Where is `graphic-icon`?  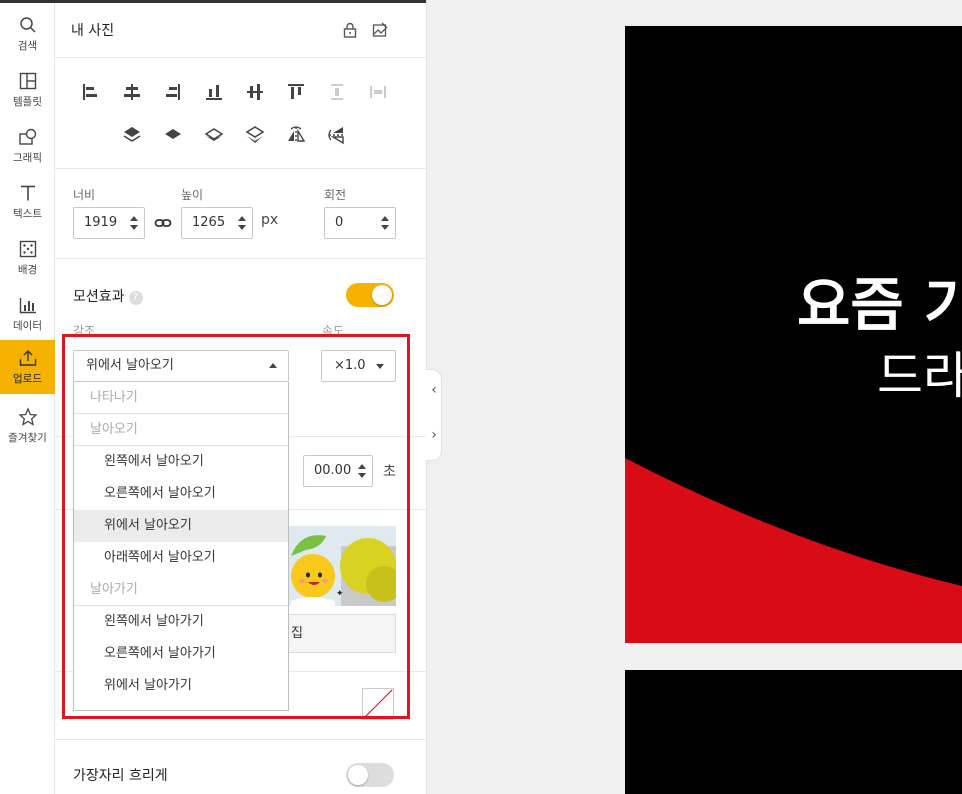 graphic-icon is located at coordinates (27, 136).